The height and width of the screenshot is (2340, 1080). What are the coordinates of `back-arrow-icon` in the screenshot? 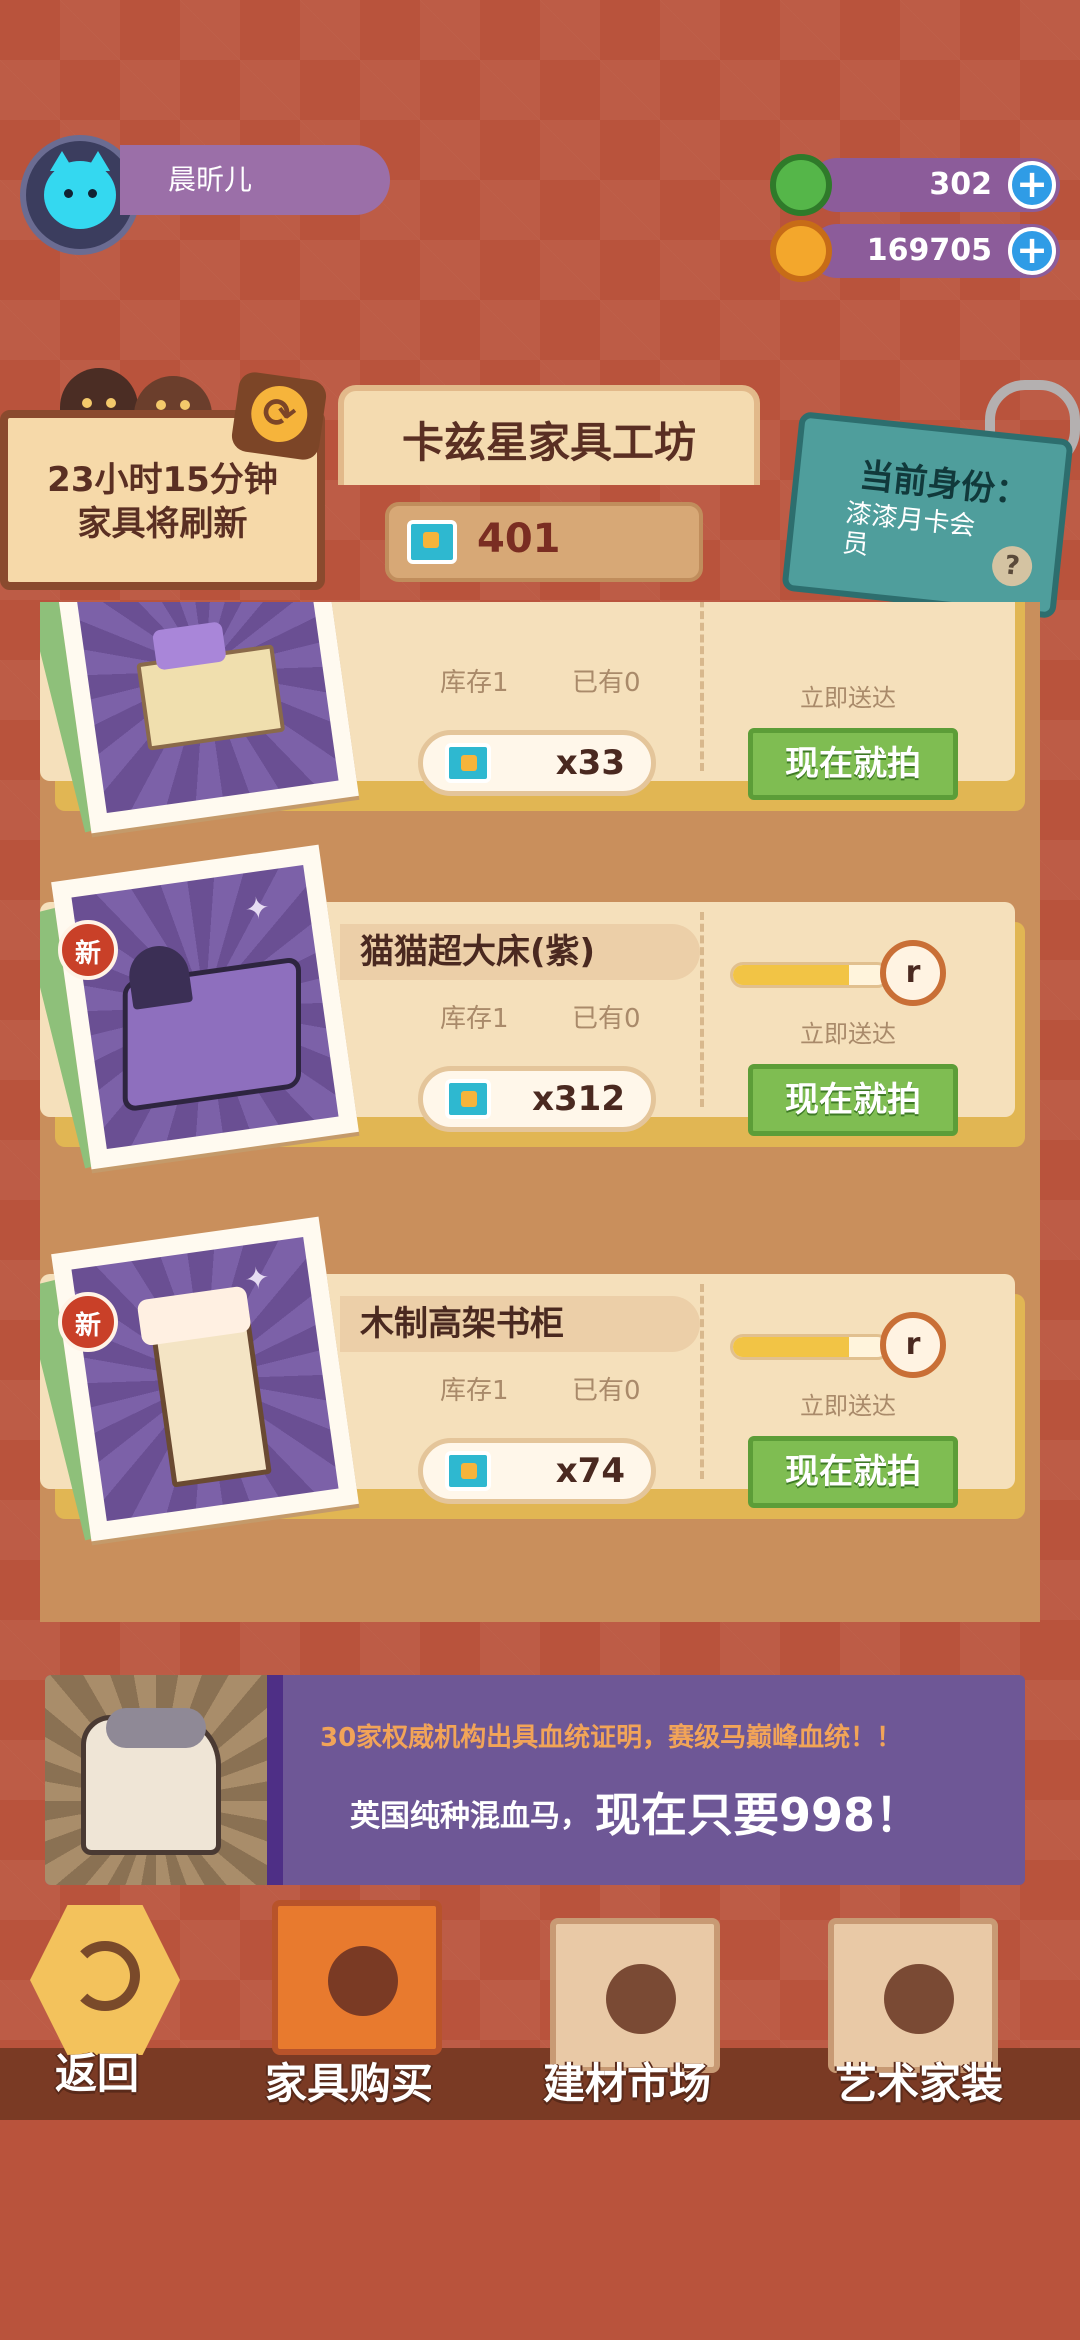 It's located at (105, 1976).